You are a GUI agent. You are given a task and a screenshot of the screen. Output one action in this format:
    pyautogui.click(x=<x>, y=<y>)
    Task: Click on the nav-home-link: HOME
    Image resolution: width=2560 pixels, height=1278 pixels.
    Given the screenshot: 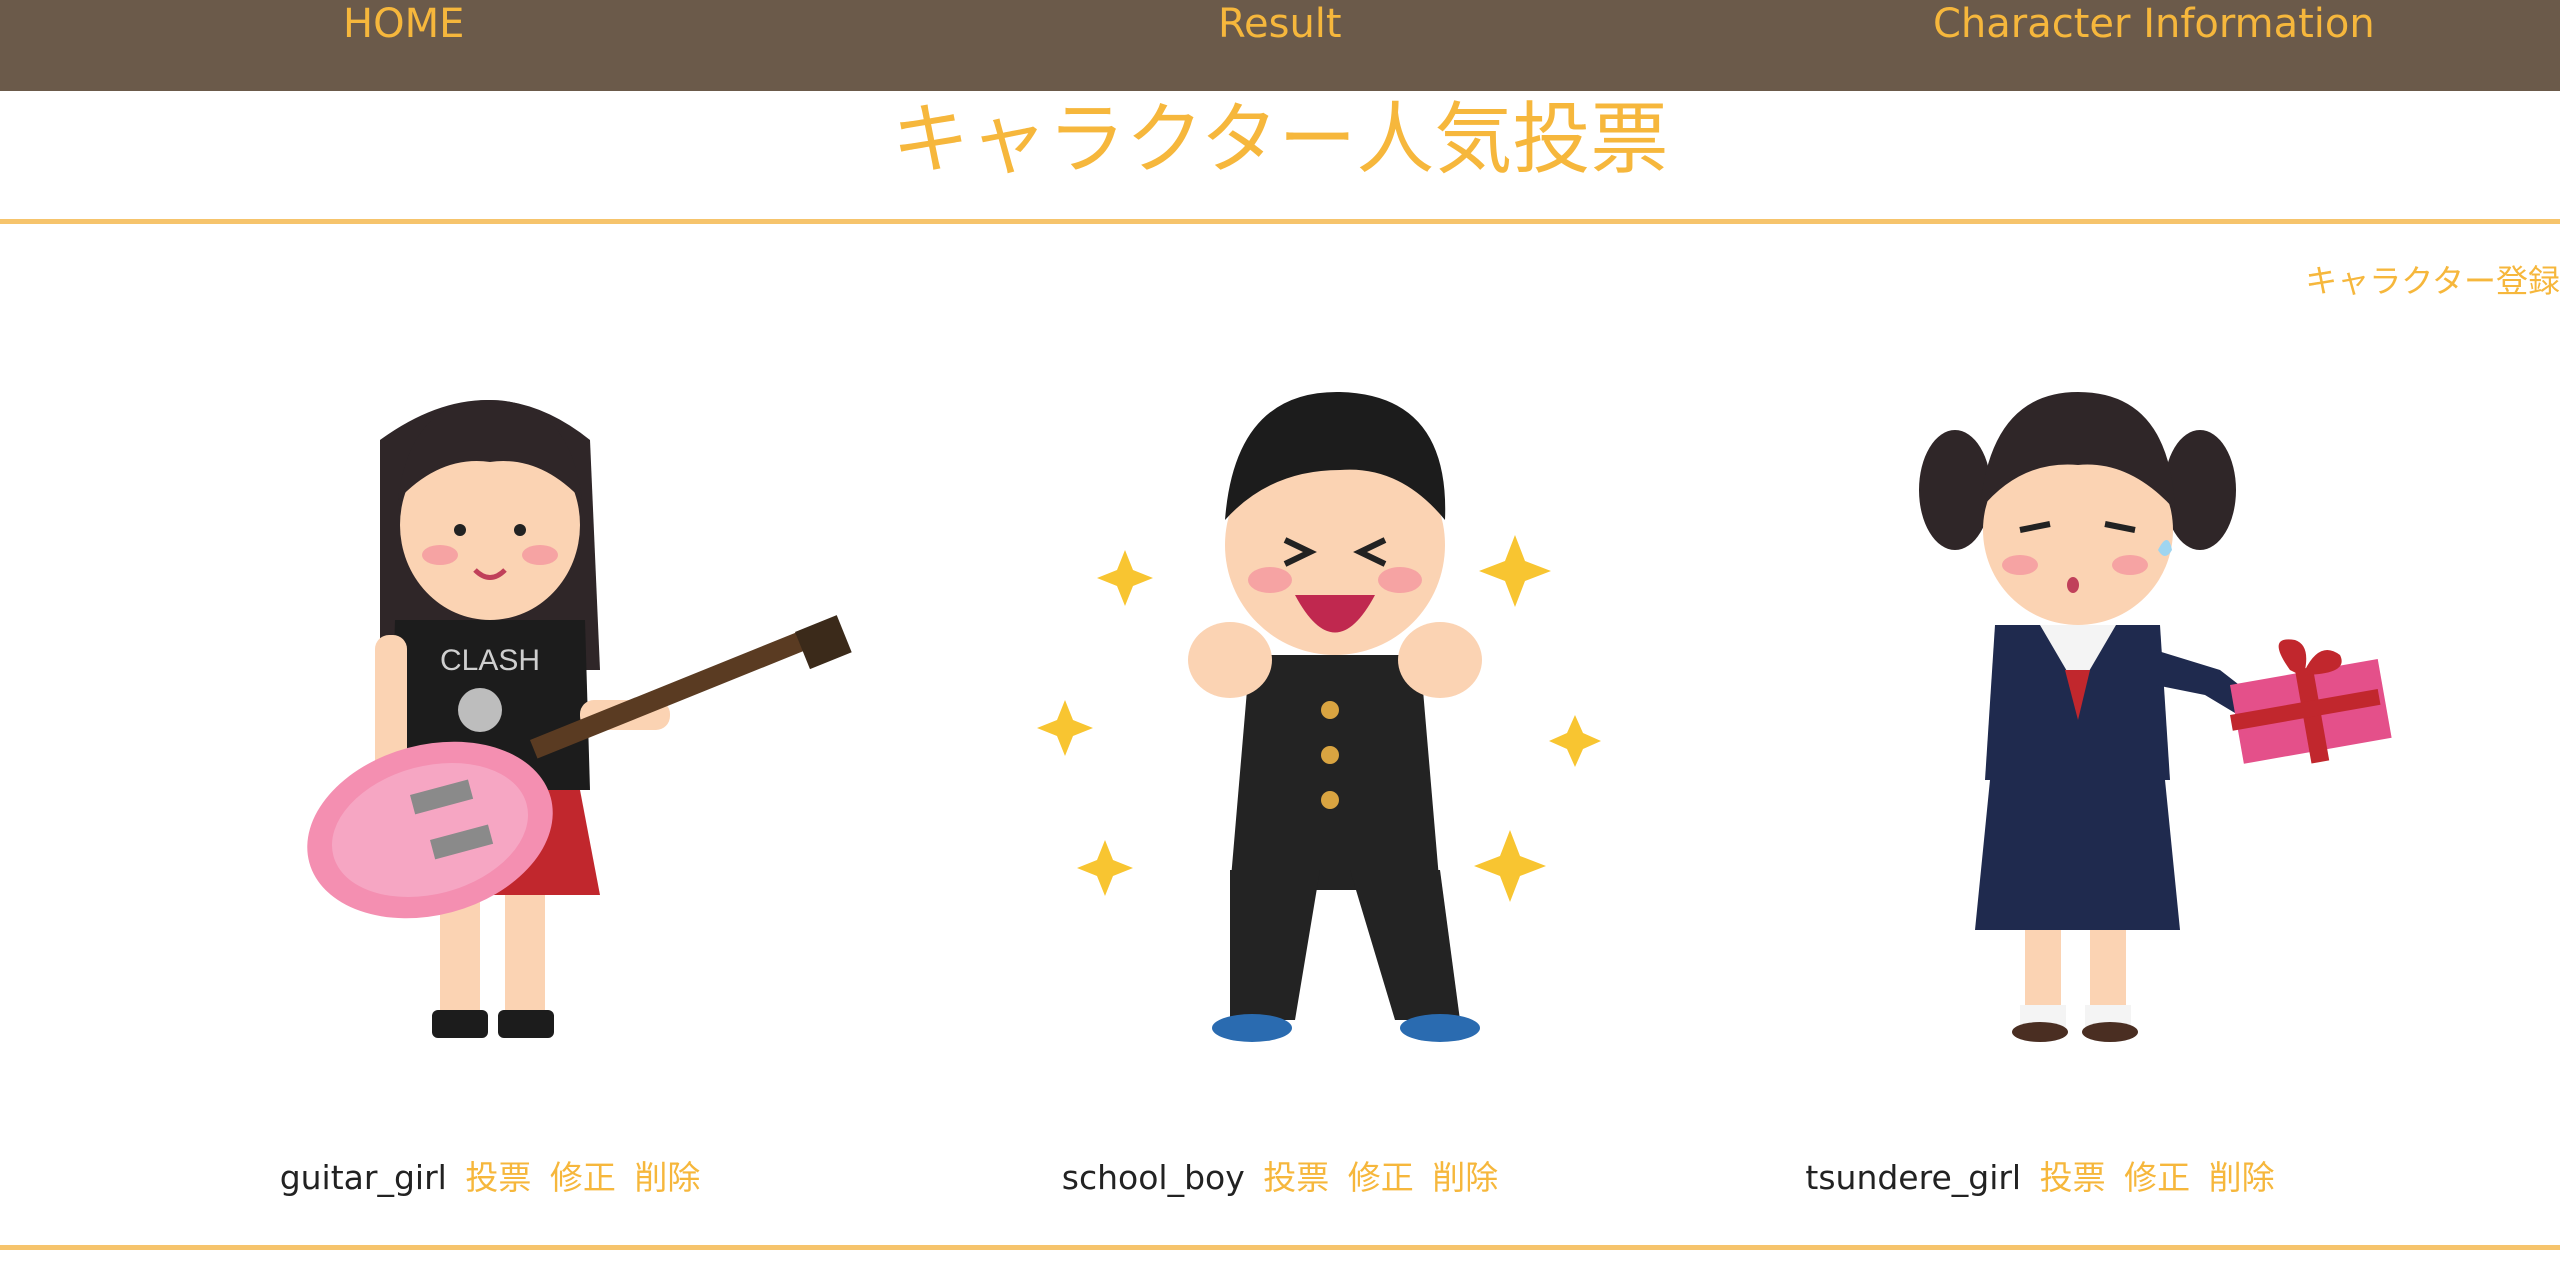 What is the action you would take?
    pyautogui.click(x=403, y=24)
    